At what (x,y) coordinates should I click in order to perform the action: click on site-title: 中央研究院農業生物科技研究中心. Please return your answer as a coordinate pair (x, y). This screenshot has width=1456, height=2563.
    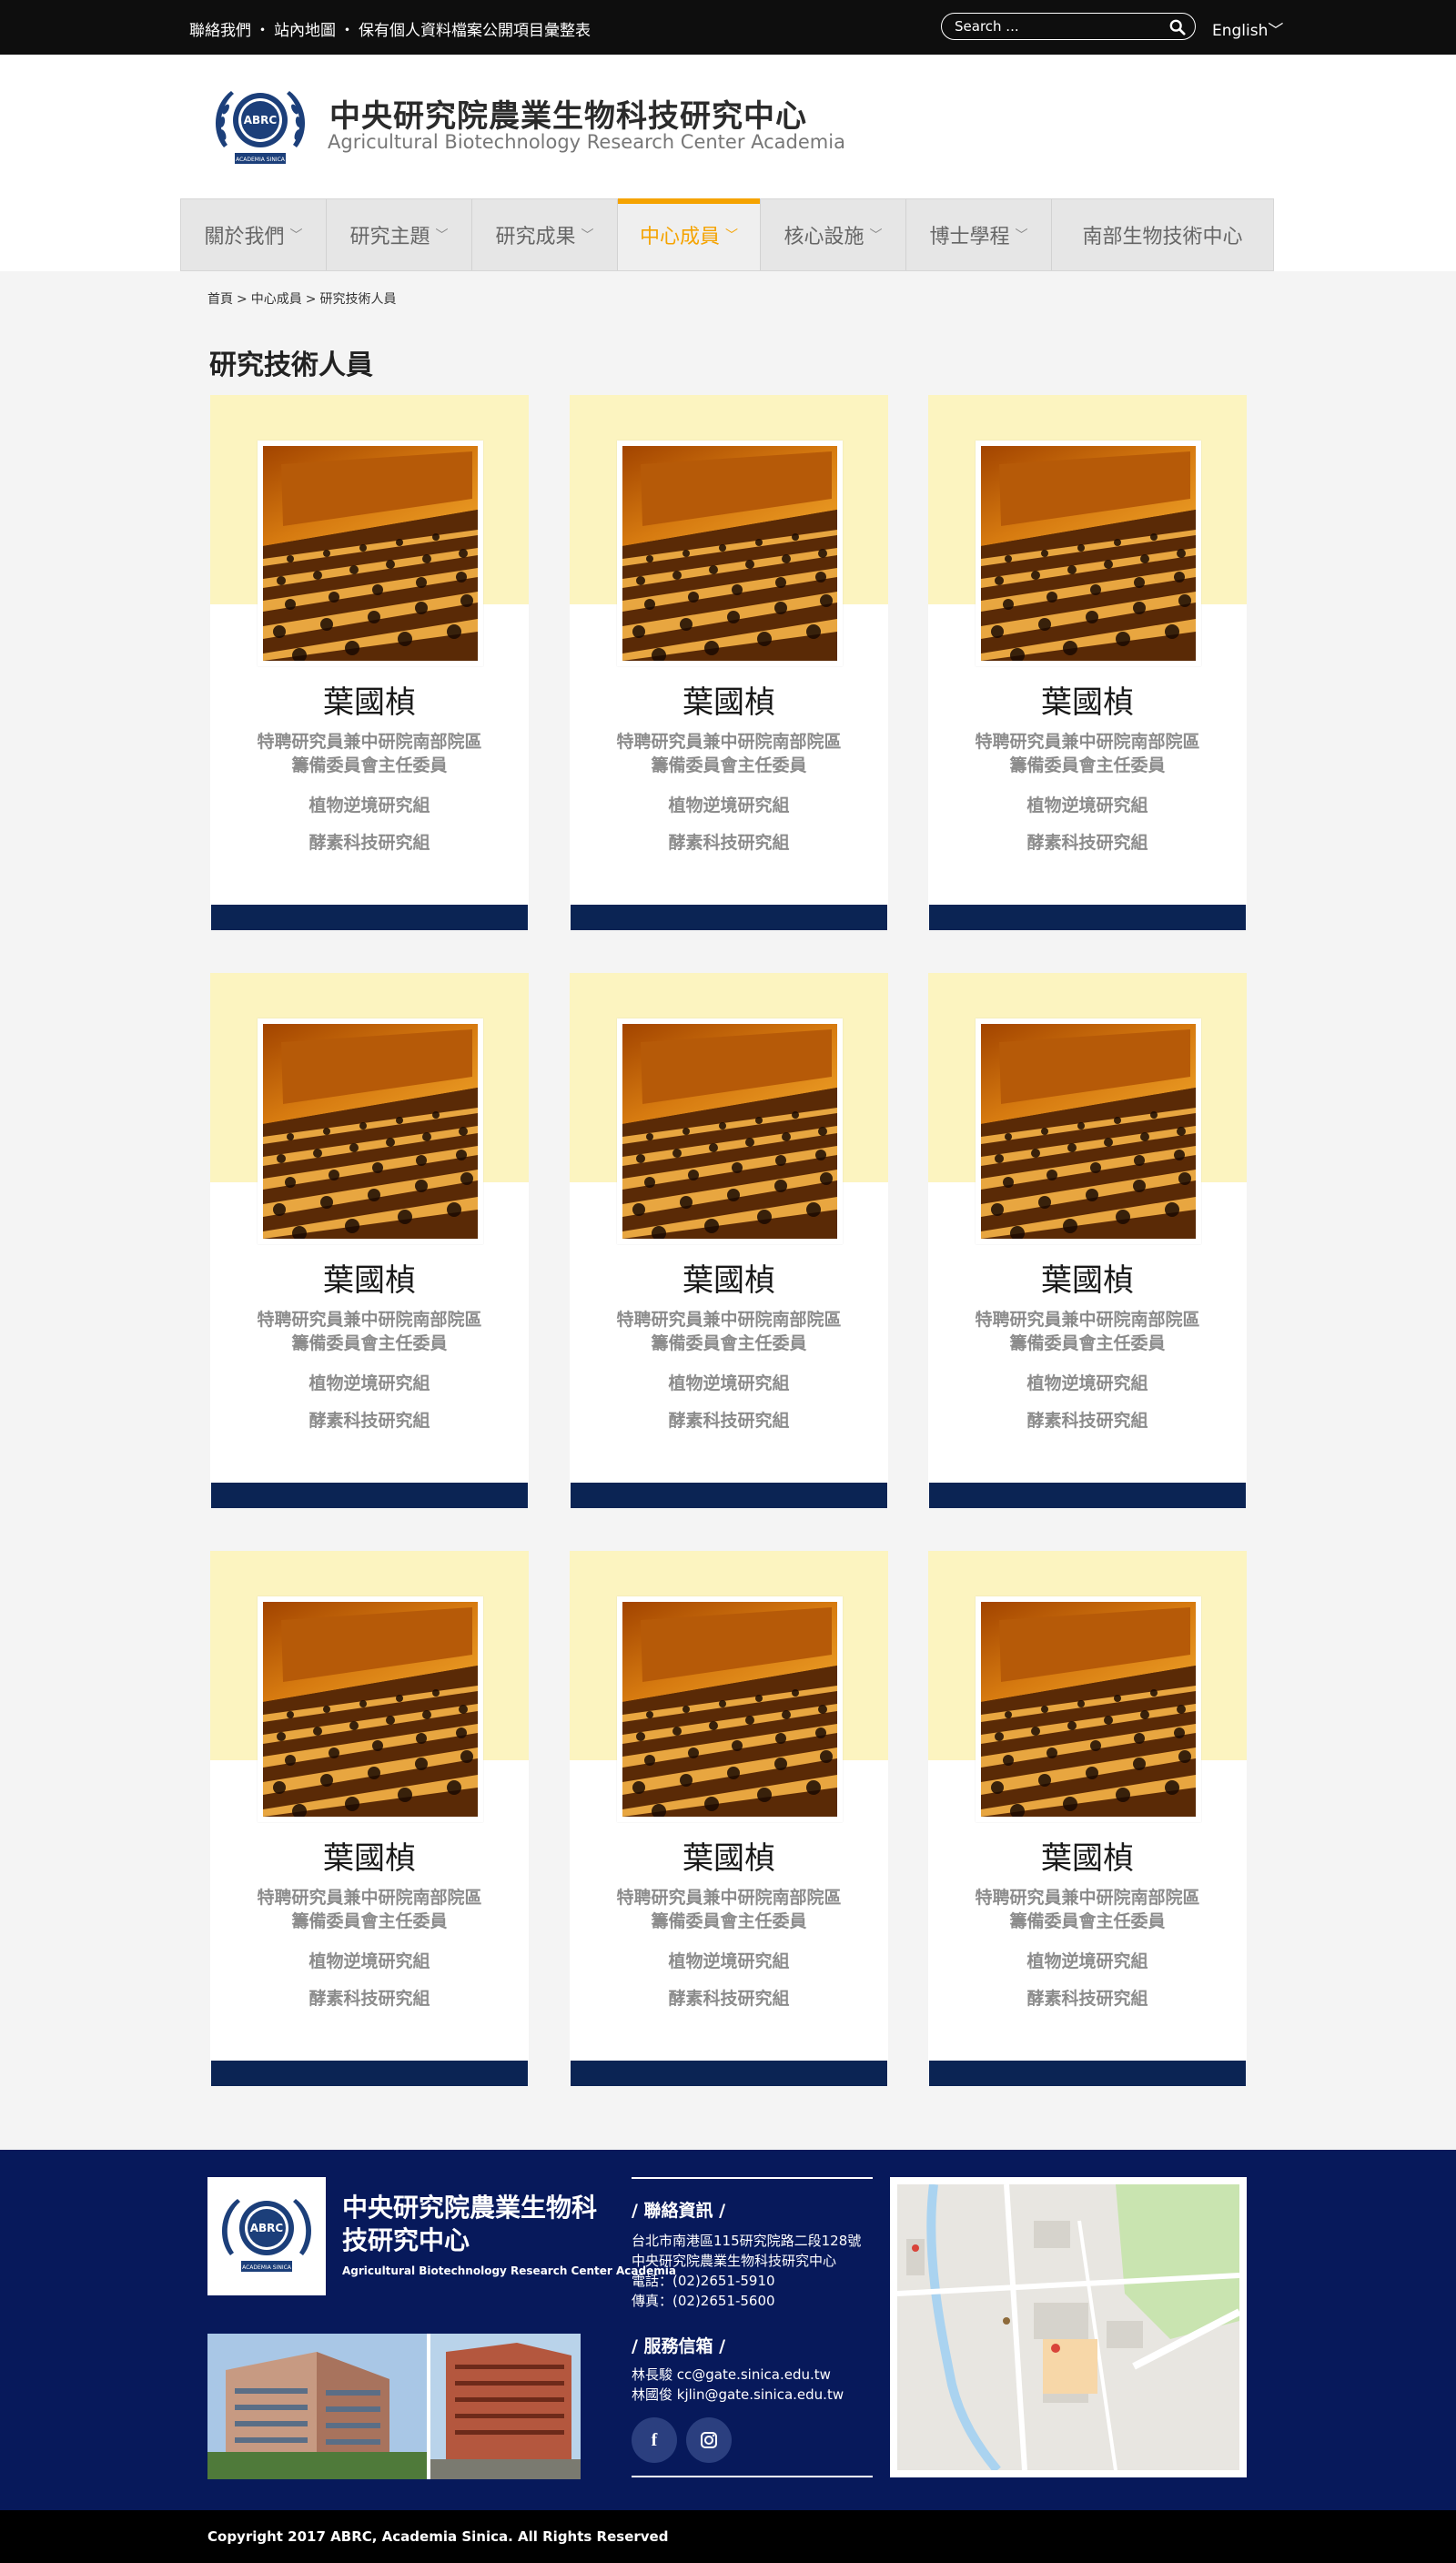
    Looking at the image, I should click on (568, 113).